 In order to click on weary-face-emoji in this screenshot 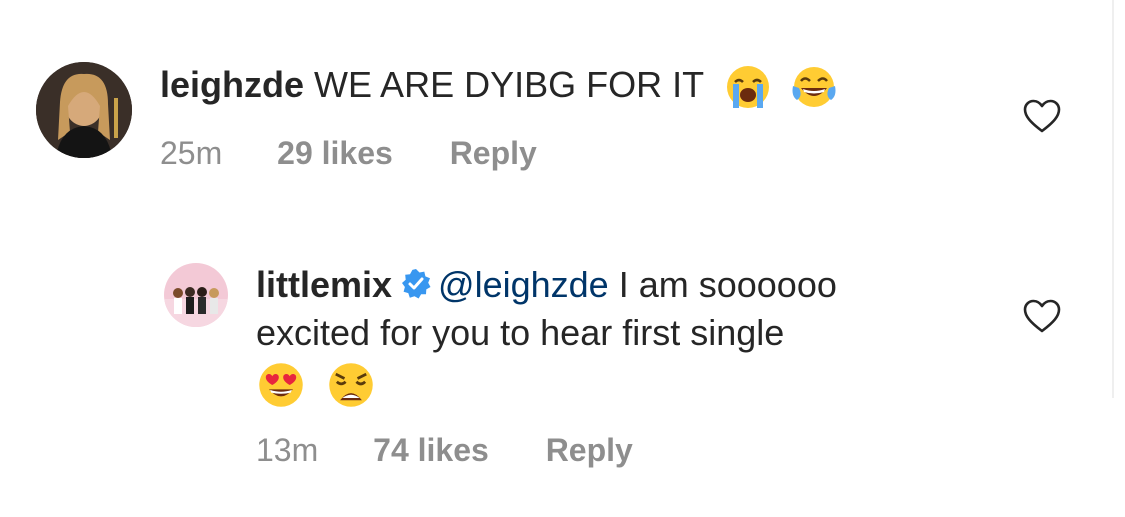, I will do `click(351, 385)`.